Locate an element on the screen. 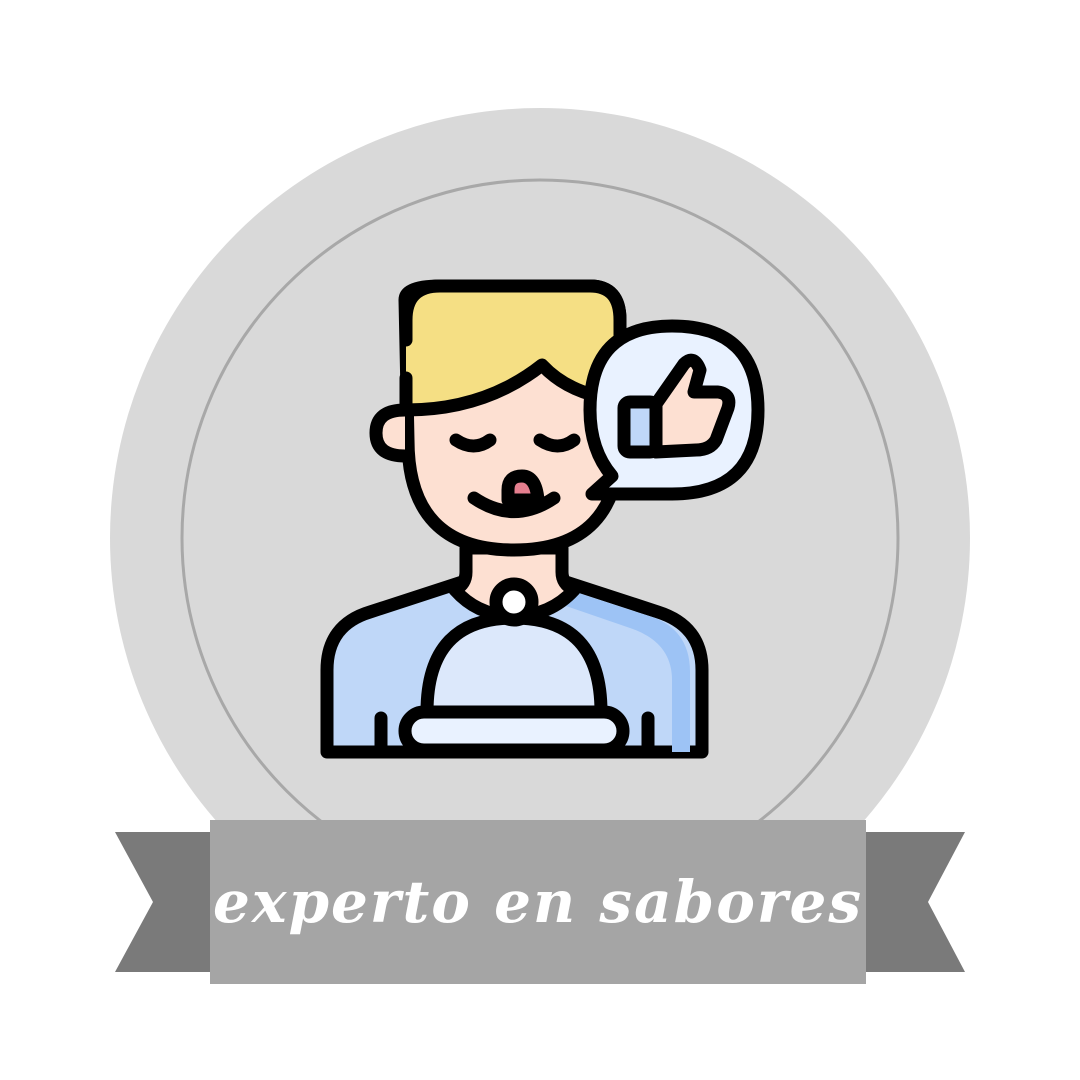 This screenshot has width=1080, height=1080. ribbon-tail-right is located at coordinates (915, 902).